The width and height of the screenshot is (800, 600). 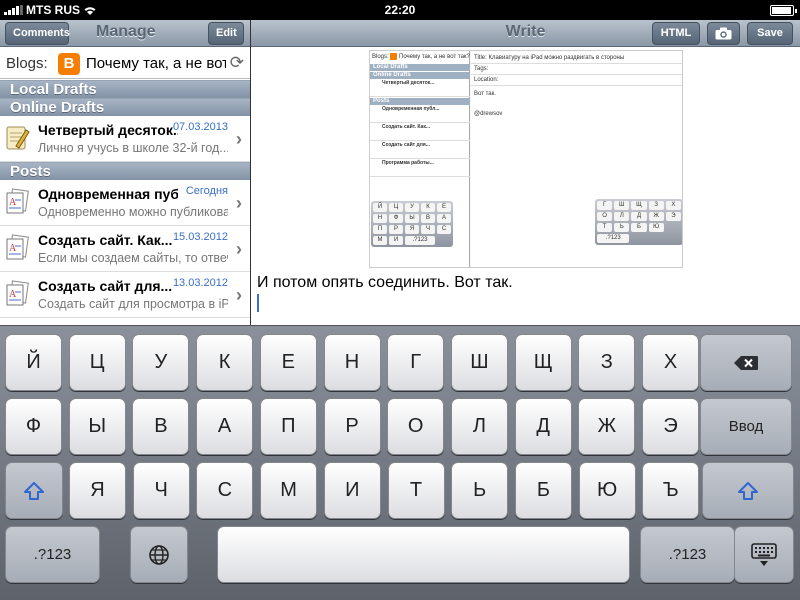 I want to click on hide-keyboard-key, so click(x=764, y=554).